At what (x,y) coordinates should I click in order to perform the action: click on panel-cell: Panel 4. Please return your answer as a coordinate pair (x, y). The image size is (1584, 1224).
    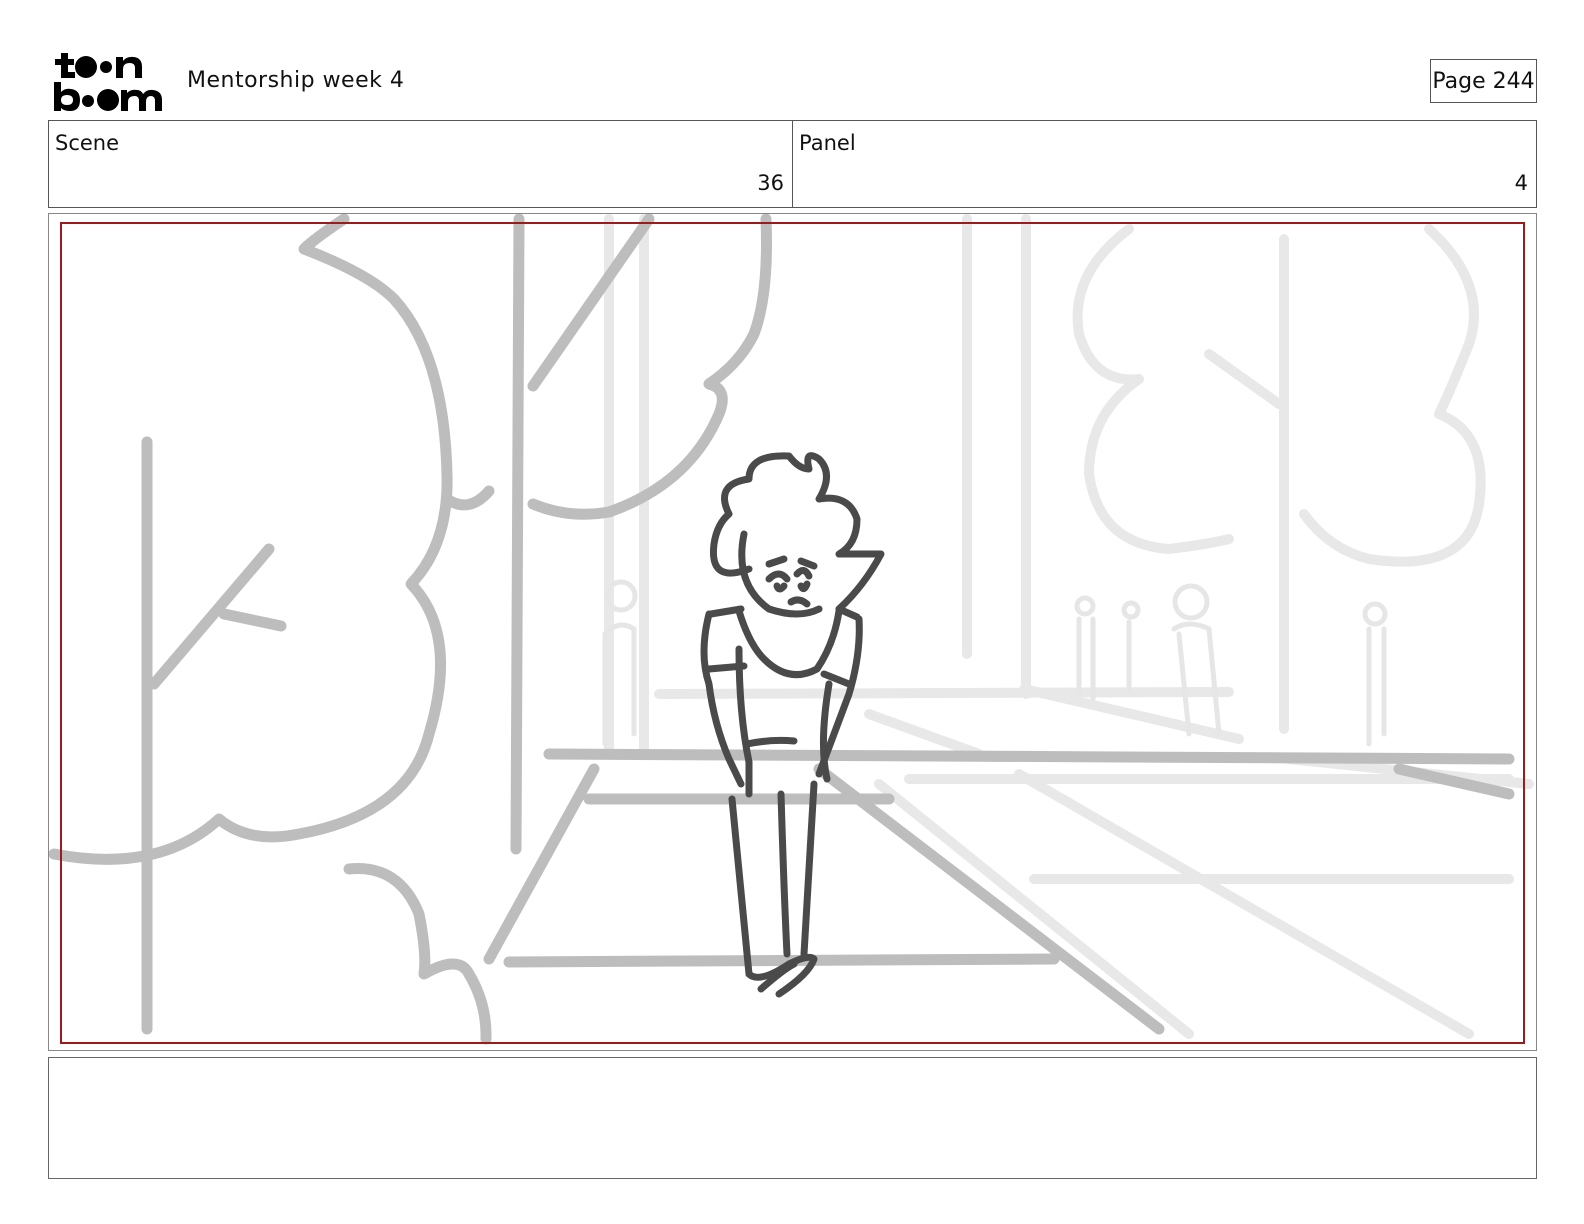
    Looking at the image, I should click on (1164, 164).